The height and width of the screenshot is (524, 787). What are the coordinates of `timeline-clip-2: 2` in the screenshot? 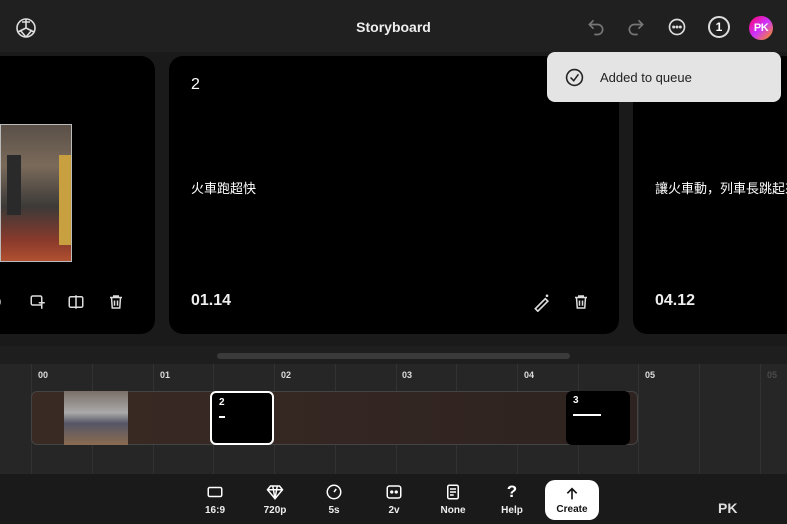 It's located at (242, 418).